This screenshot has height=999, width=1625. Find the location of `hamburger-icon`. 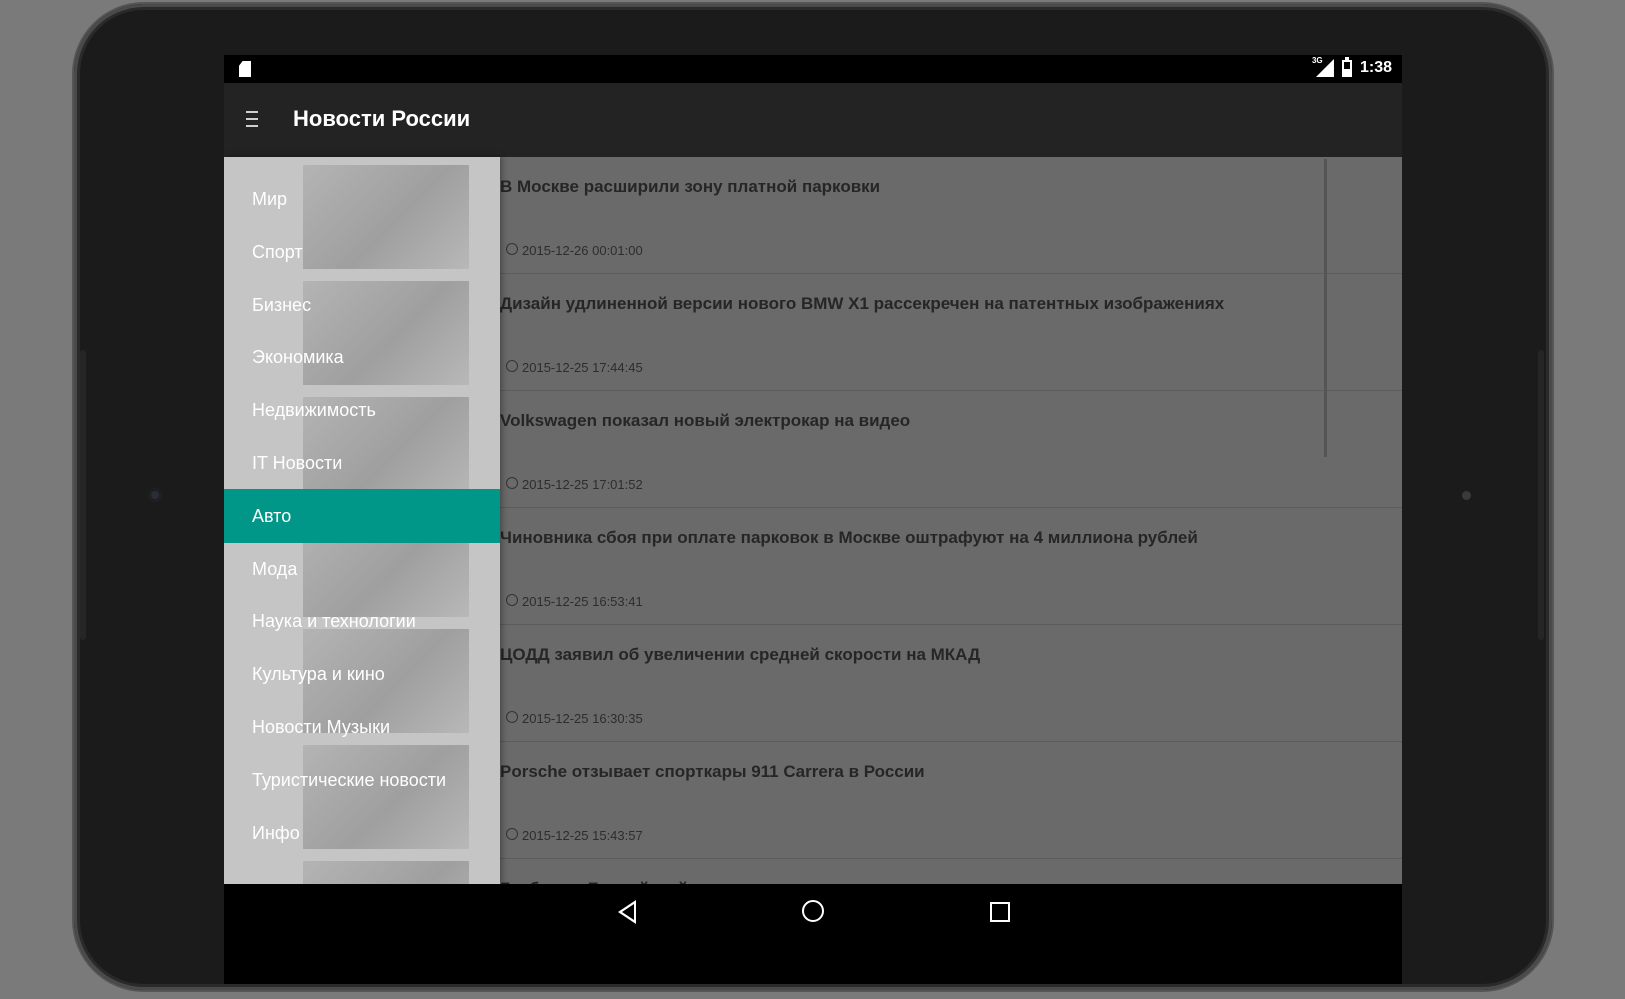

hamburger-icon is located at coordinates (252, 120).